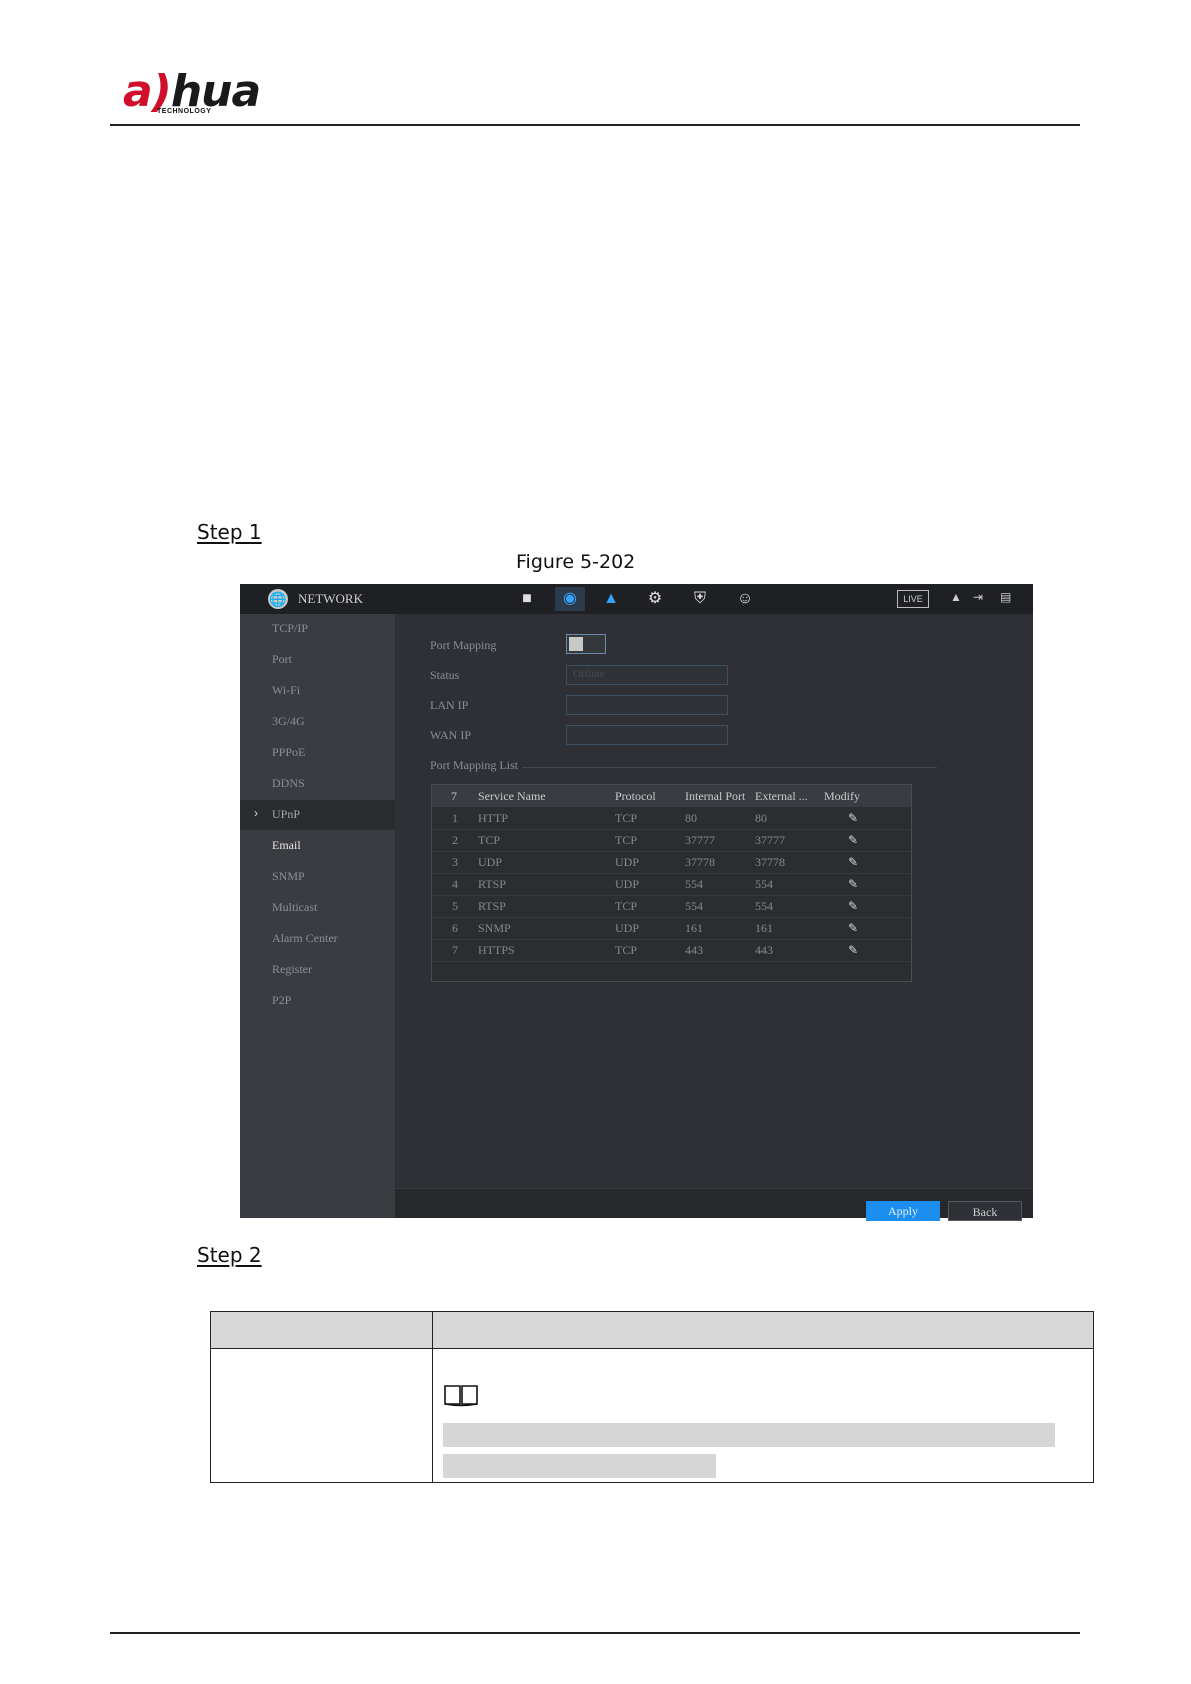 The height and width of the screenshot is (1684, 1191). Describe the element at coordinates (745, 599) in the screenshot. I see `account-icon: ☺` at that location.